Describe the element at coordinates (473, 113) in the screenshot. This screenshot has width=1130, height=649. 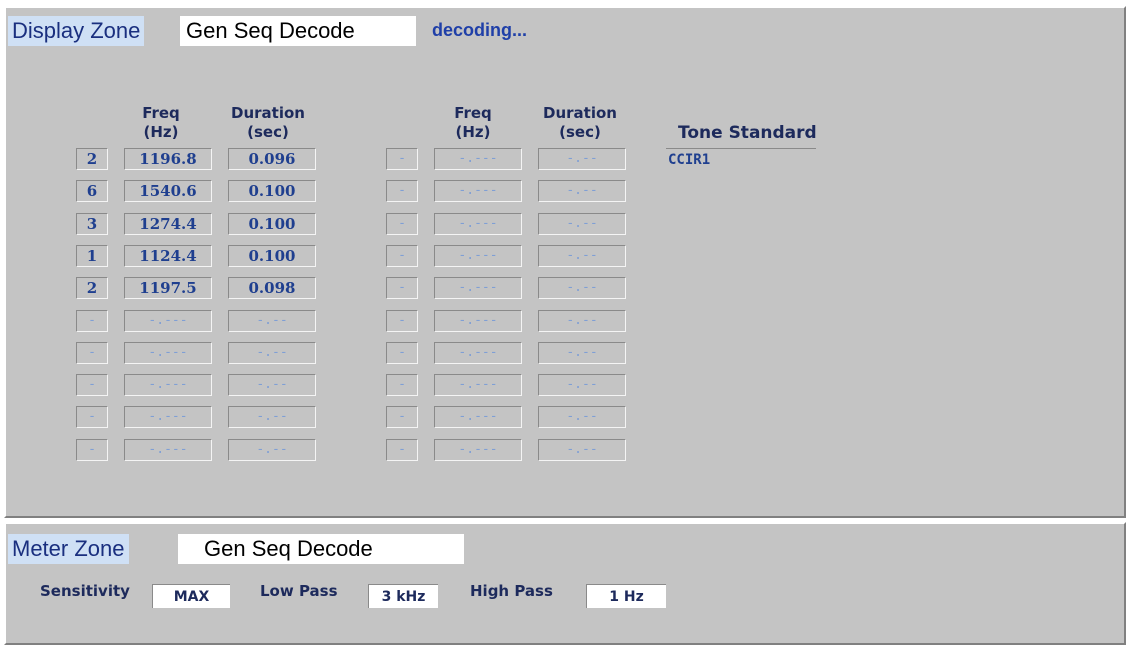
I see `right-freq-header-title: Freq` at that location.